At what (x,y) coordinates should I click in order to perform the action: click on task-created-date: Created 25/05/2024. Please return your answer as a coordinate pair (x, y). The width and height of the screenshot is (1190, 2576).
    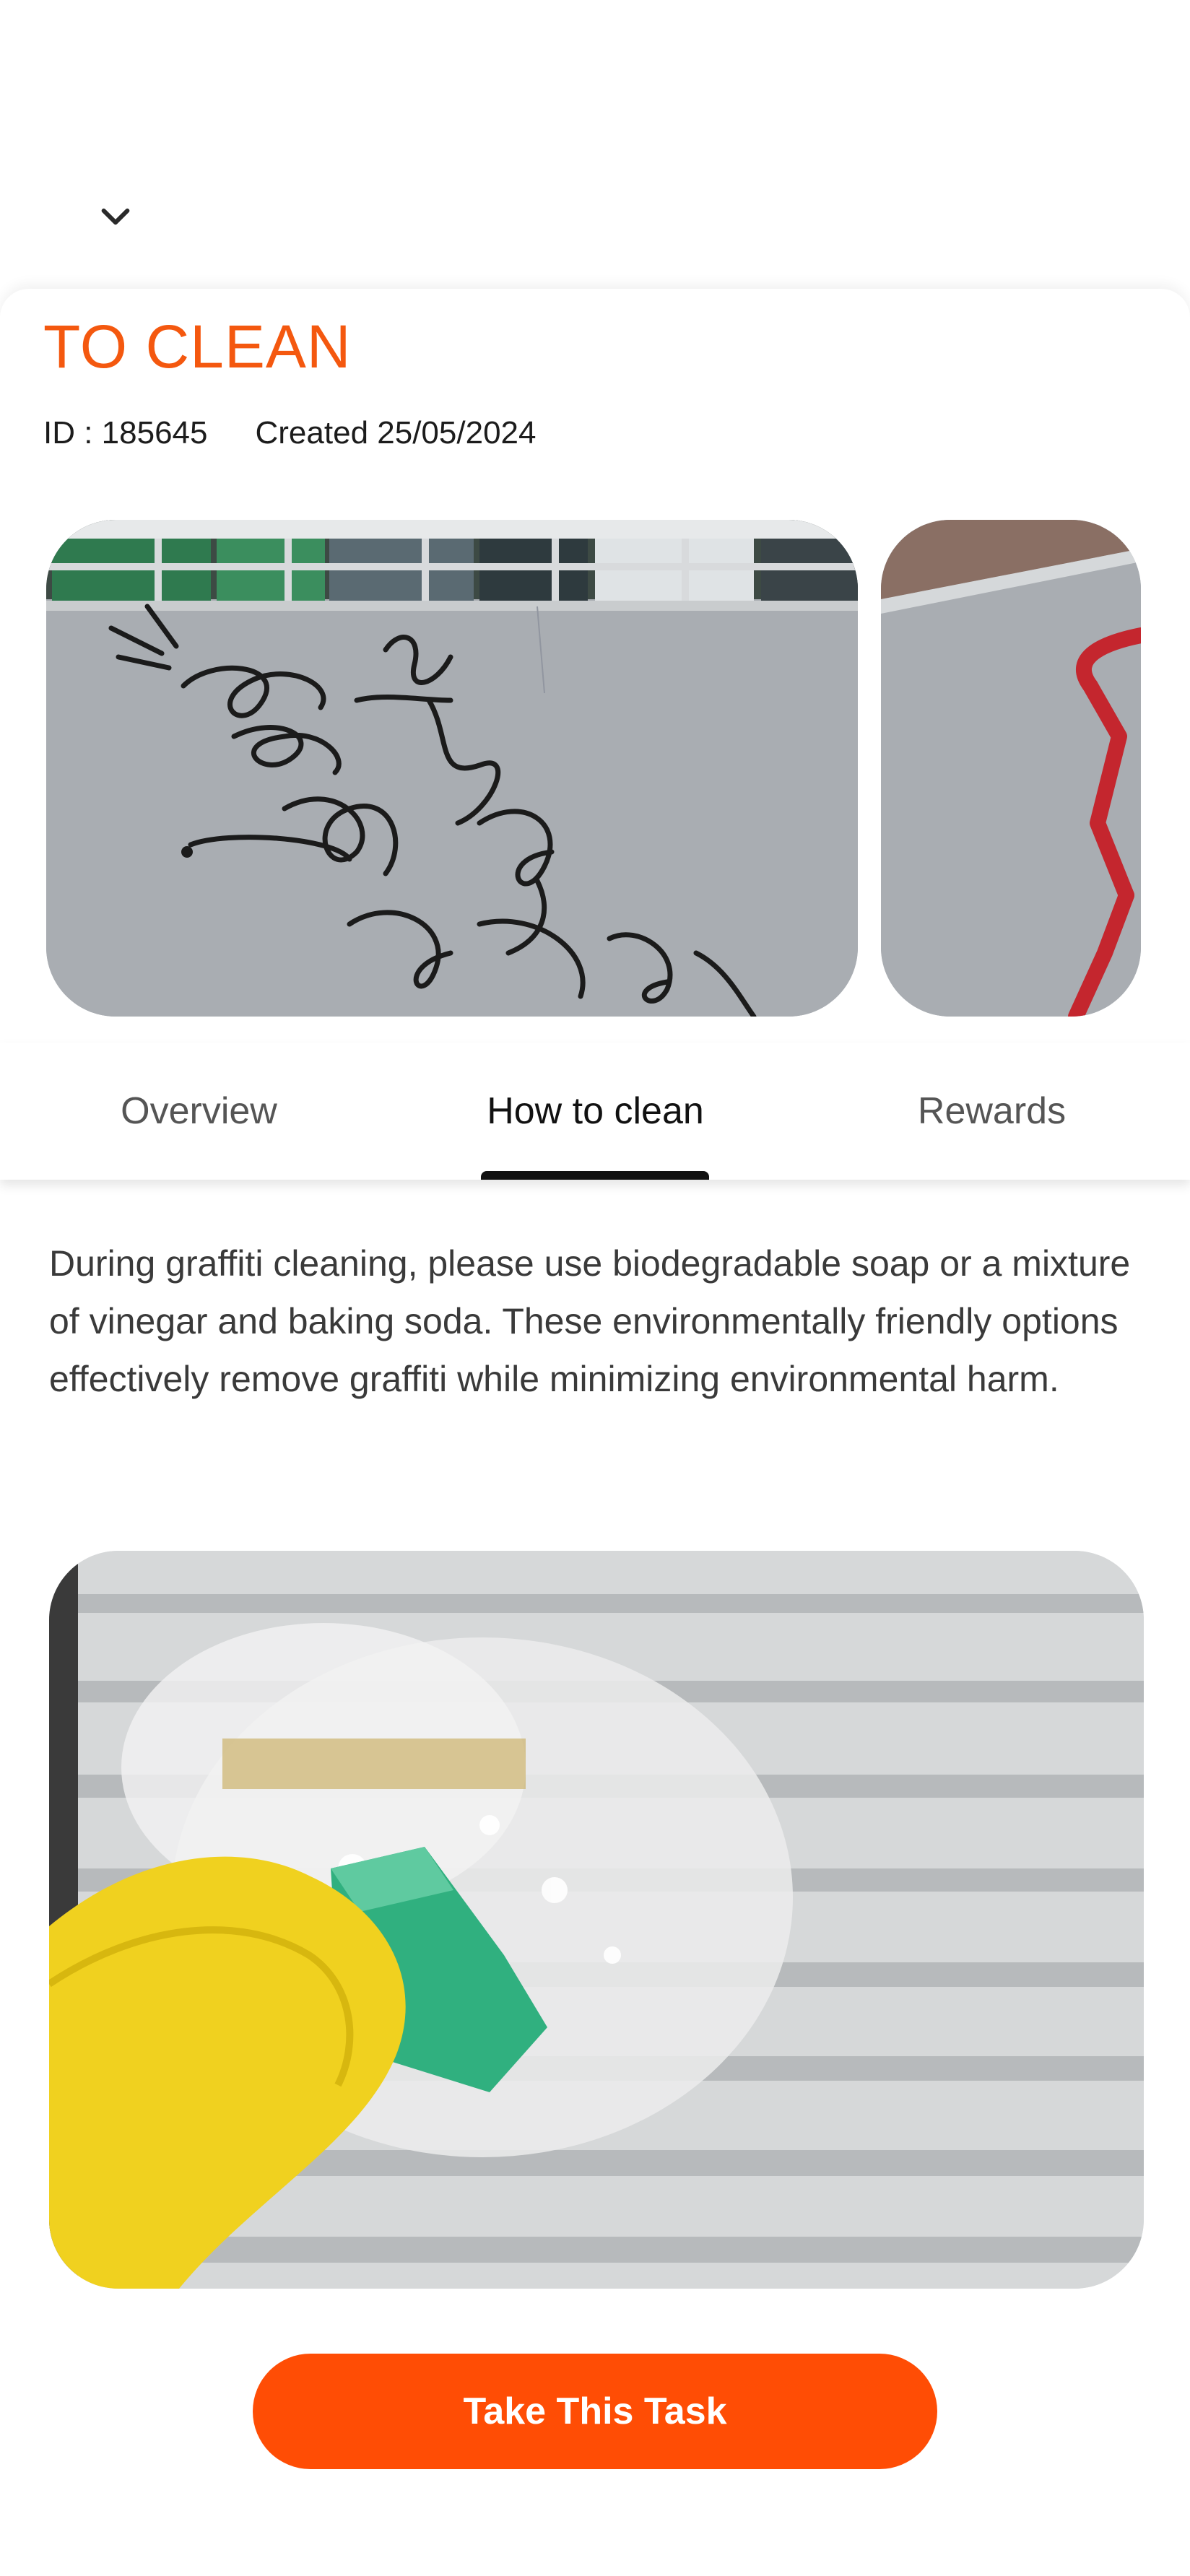
    Looking at the image, I should click on (396, 433).